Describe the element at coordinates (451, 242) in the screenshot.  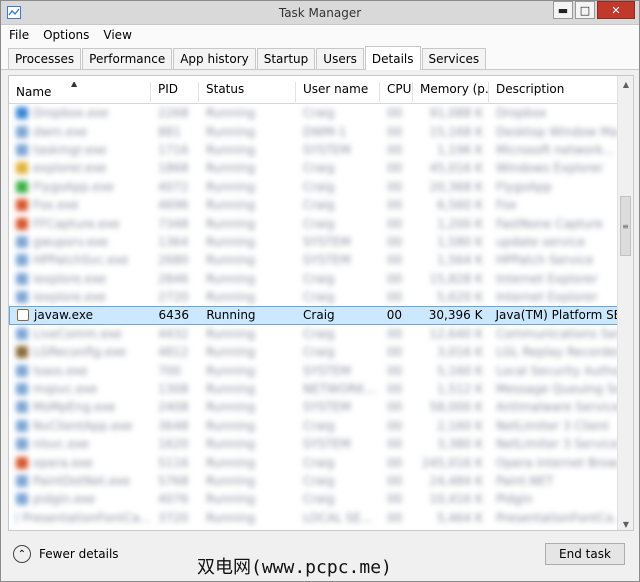
I see `cell-mem: 1,580 K` at that location.